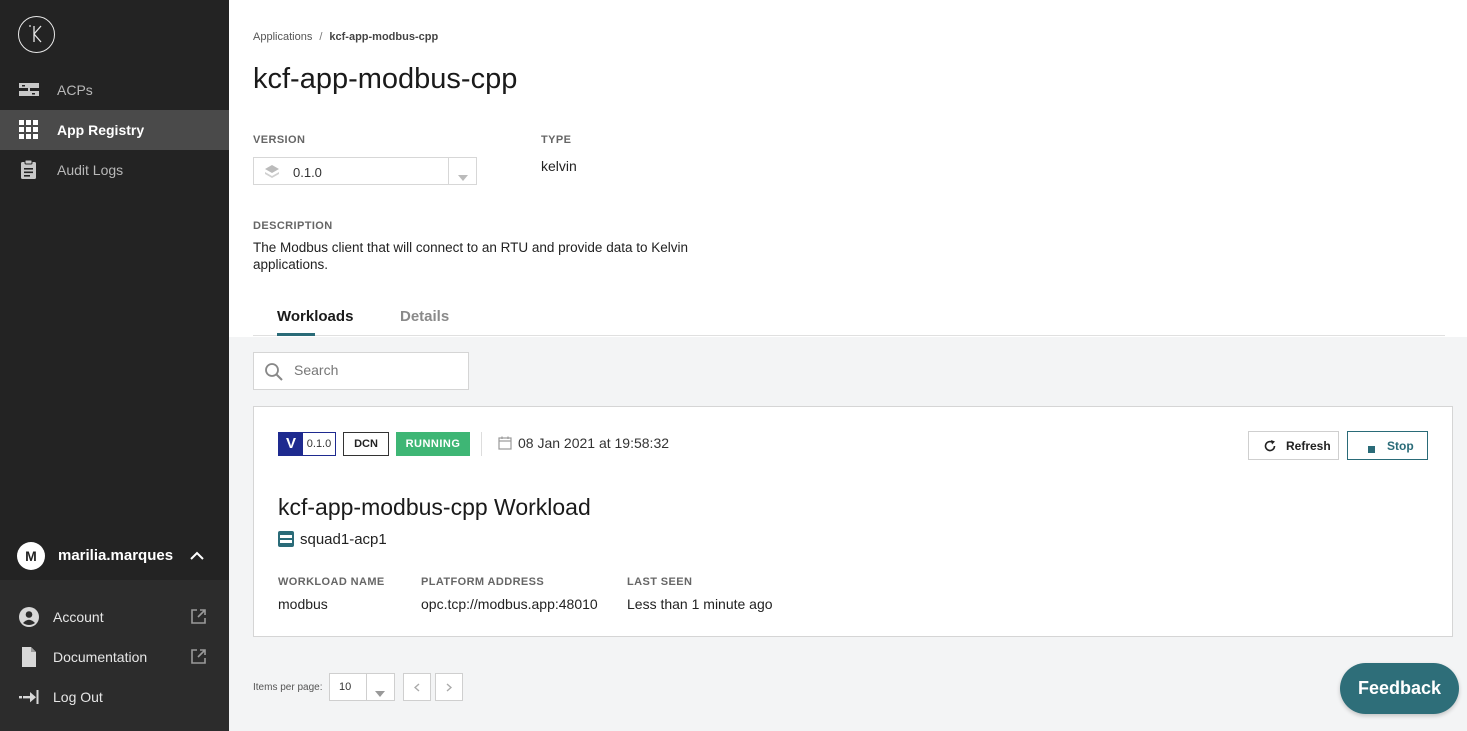  What do you see at coordinates (31, 556) in the screenshot?
I see `avatar: M` at bounding box center [31, 556].